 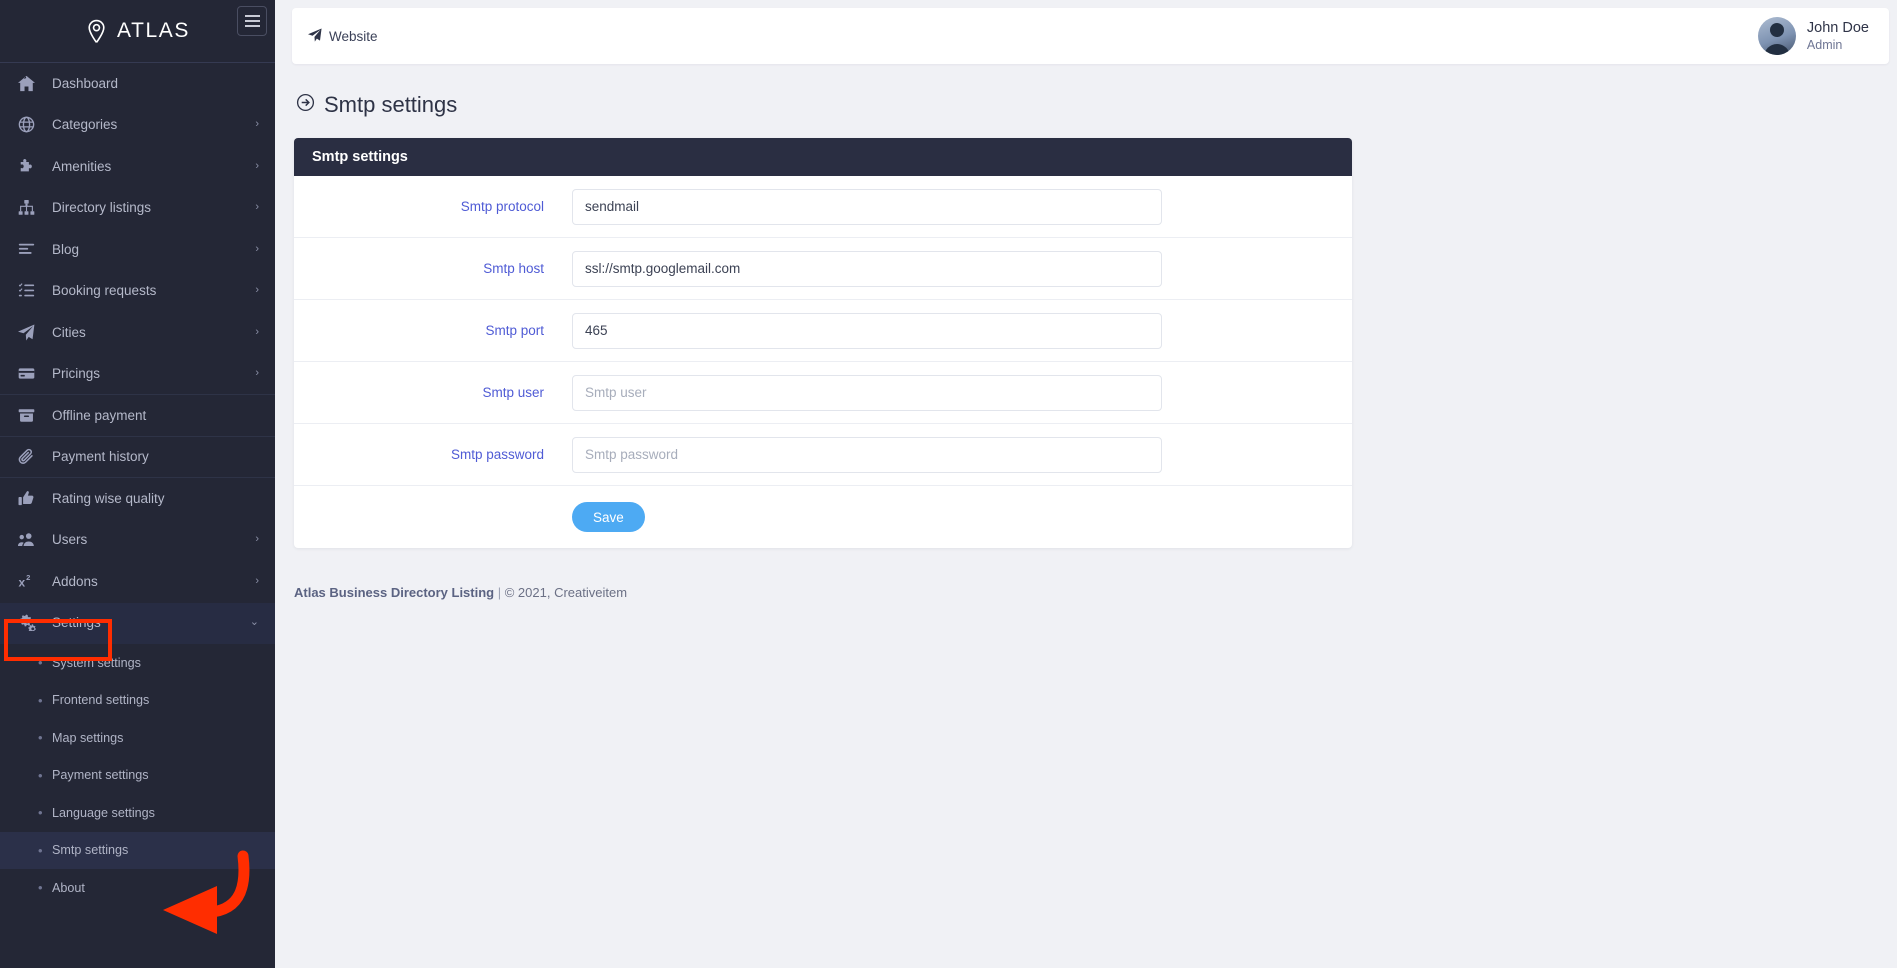 What do you see at coordinates (85, 83) in the screenshot?
I see `sidebar-item-label: Dashboard` at bounding box center [85, 83].